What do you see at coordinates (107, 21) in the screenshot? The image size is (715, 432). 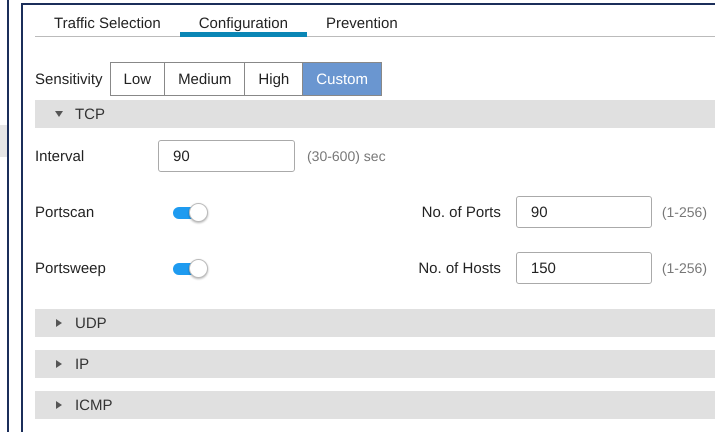 I see `tab: Traffic Selection` at bounding box center [107, 21].